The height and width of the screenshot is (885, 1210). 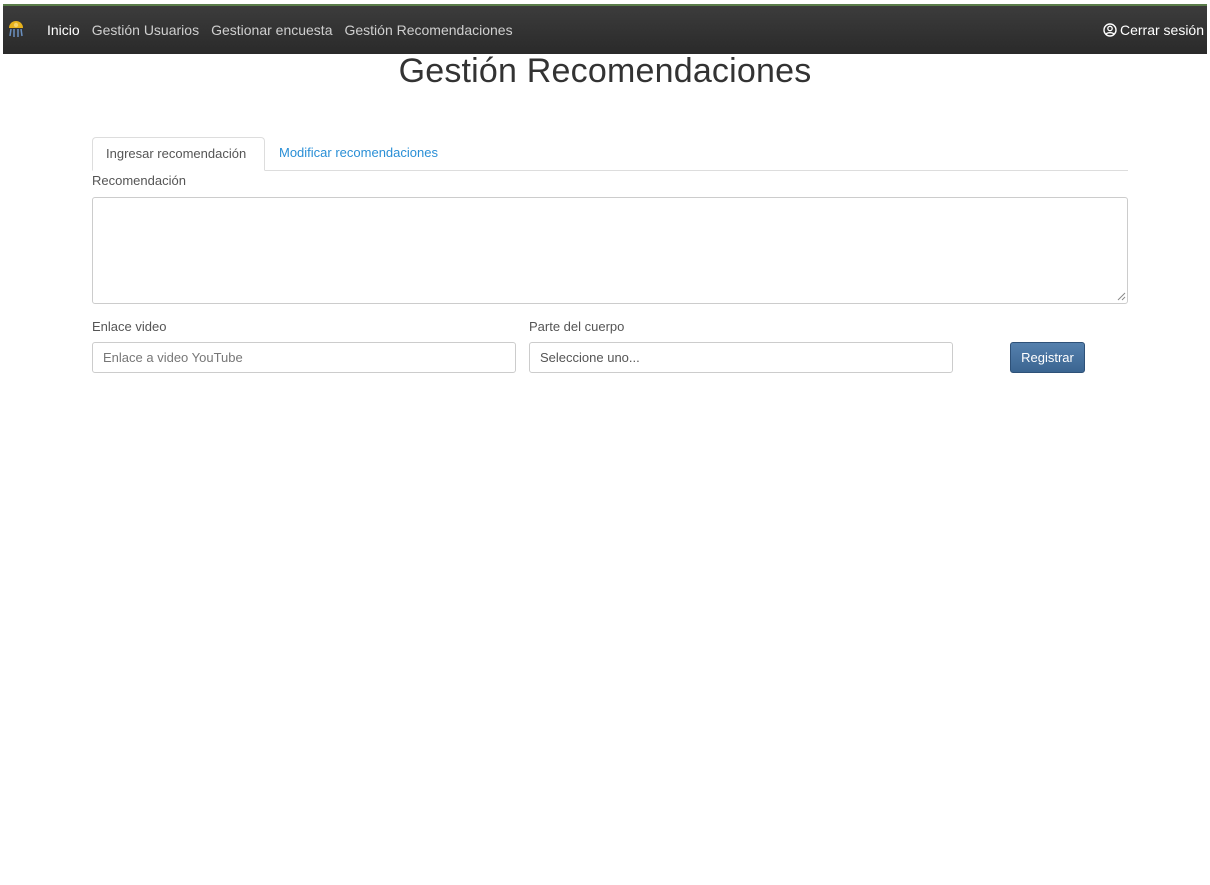 What do you see at coordinates (577, 326) in the screenshot?
I see `body-part-label: Parte del cuerpo` at bounding box center [577, 326].